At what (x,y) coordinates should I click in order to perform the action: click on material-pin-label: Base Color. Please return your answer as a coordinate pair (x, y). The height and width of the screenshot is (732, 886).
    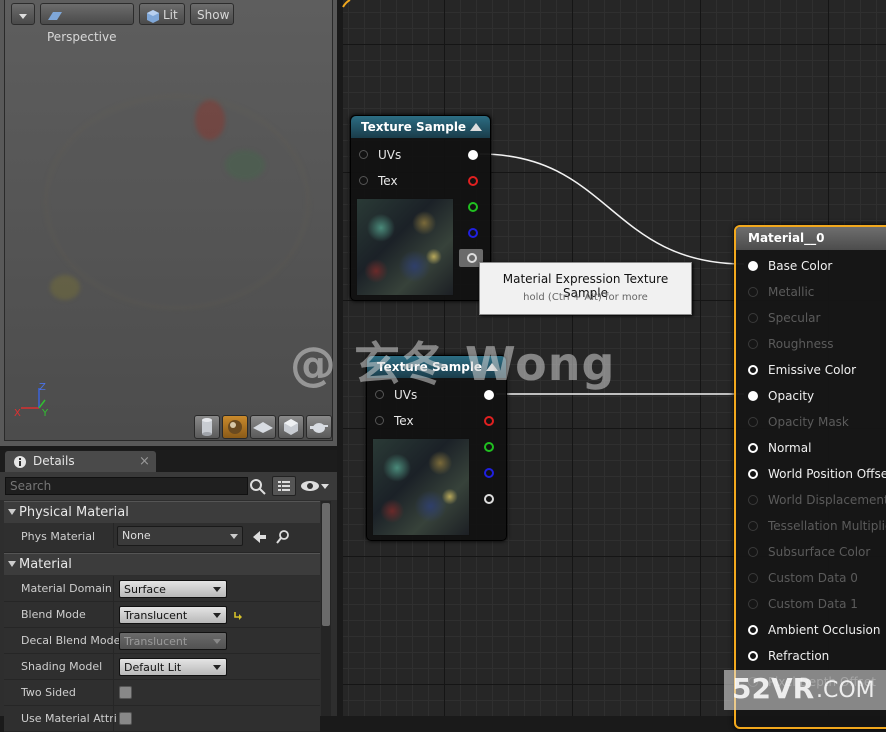
    Looking at the image, I should click on (800, 266).